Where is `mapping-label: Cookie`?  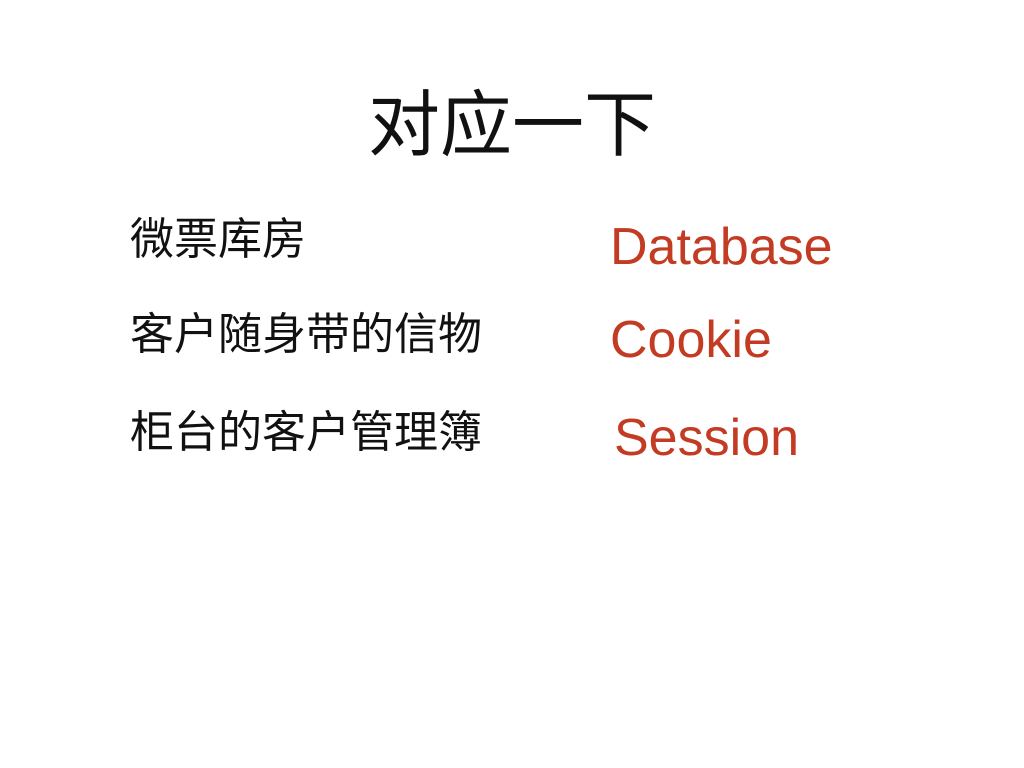 mapping-label: Cookie is located at coordinates (691, 340).